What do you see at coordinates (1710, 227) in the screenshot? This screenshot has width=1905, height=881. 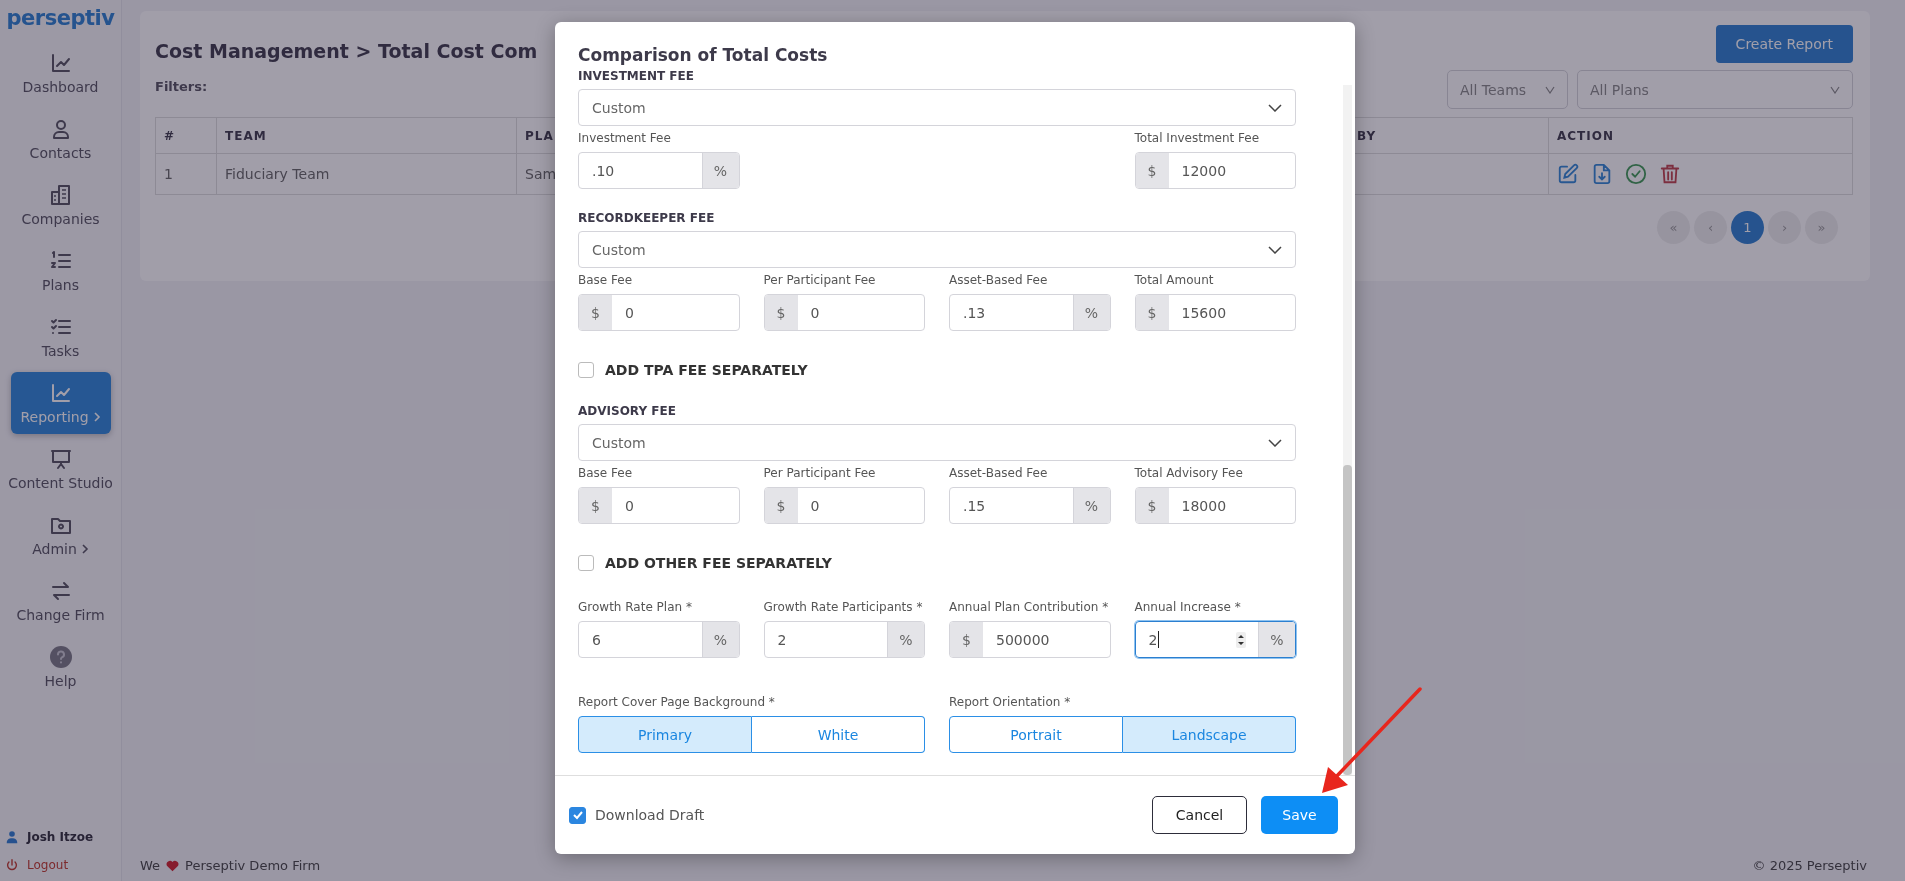 I see `page-button: ‹` at bounding box center [1710, 227].